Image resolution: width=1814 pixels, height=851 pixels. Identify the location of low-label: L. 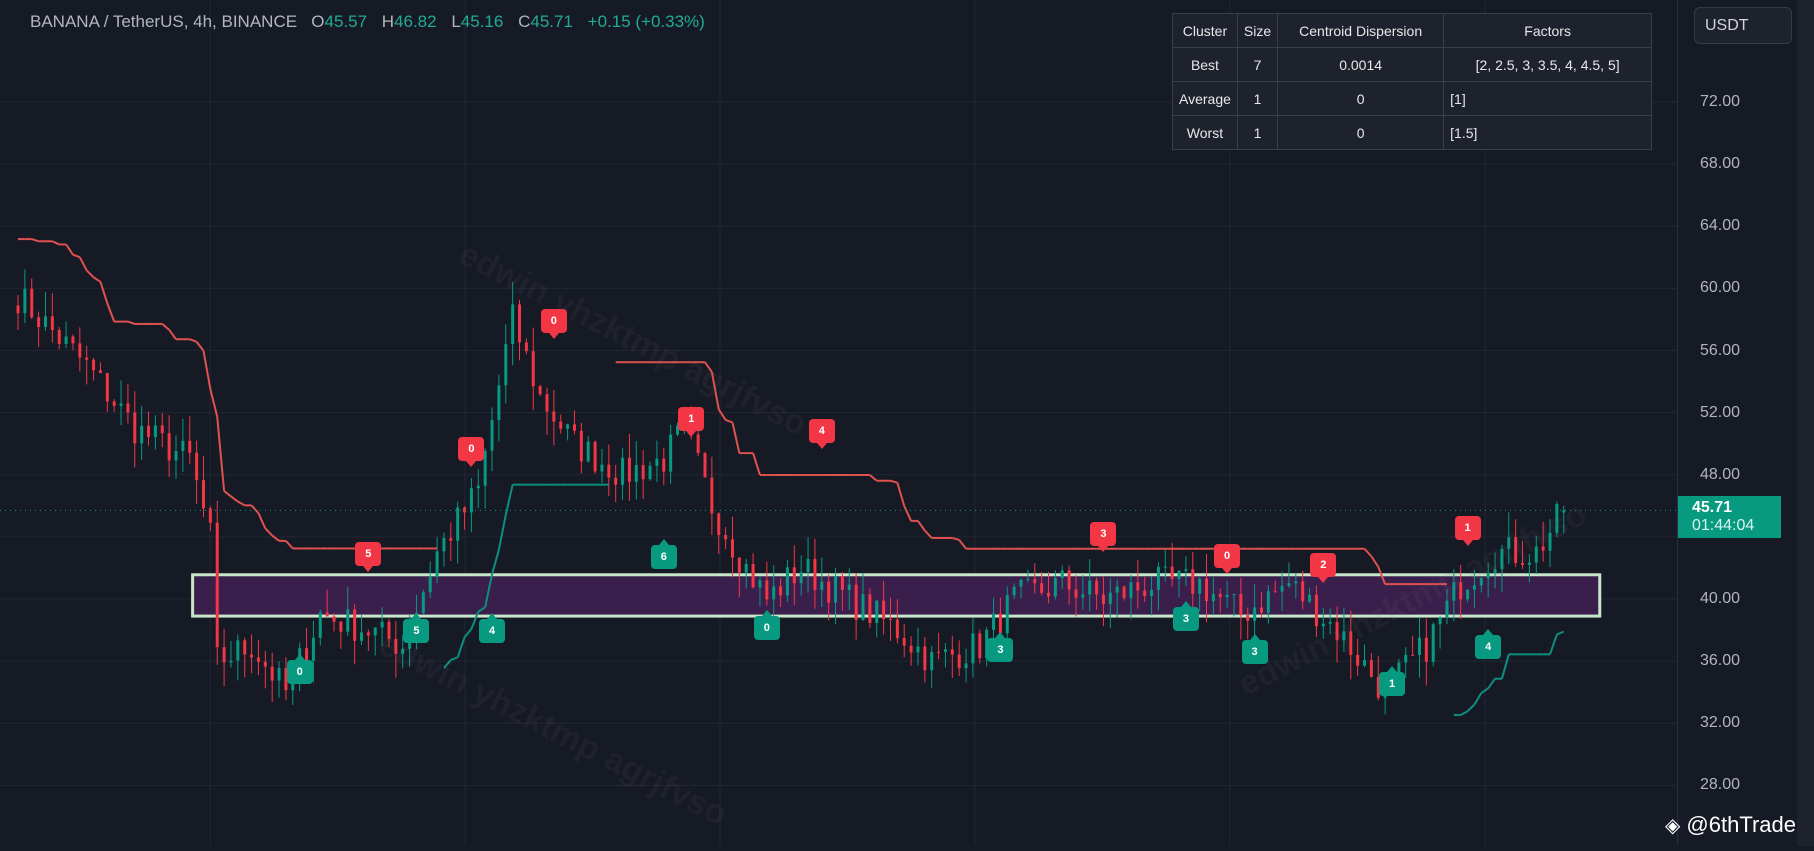
(455, 21).